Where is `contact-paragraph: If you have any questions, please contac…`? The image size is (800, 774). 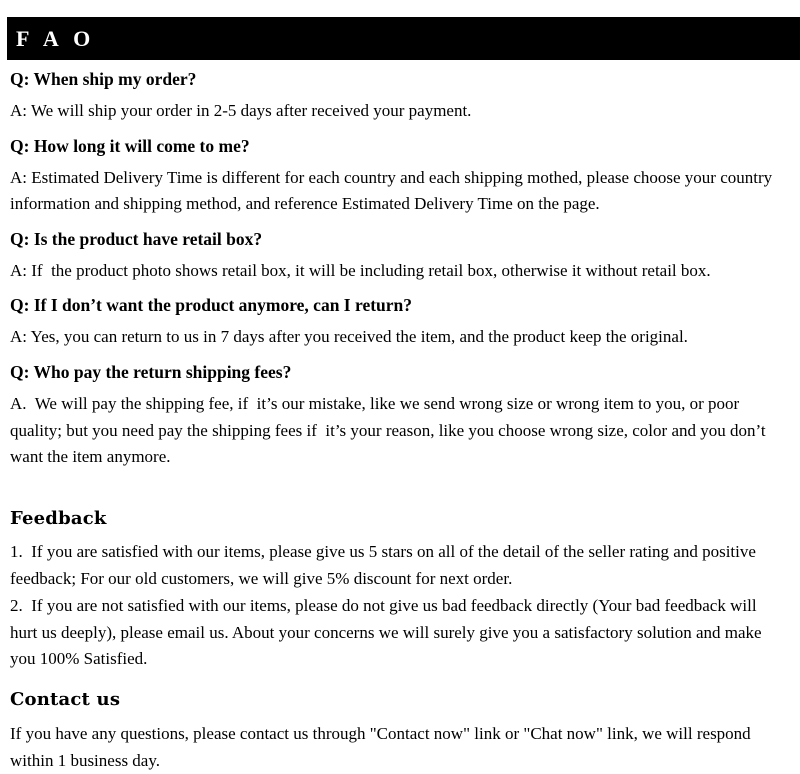 contact-paragraph: If you have any questions, please contac… is located at coordinates (382, 746).